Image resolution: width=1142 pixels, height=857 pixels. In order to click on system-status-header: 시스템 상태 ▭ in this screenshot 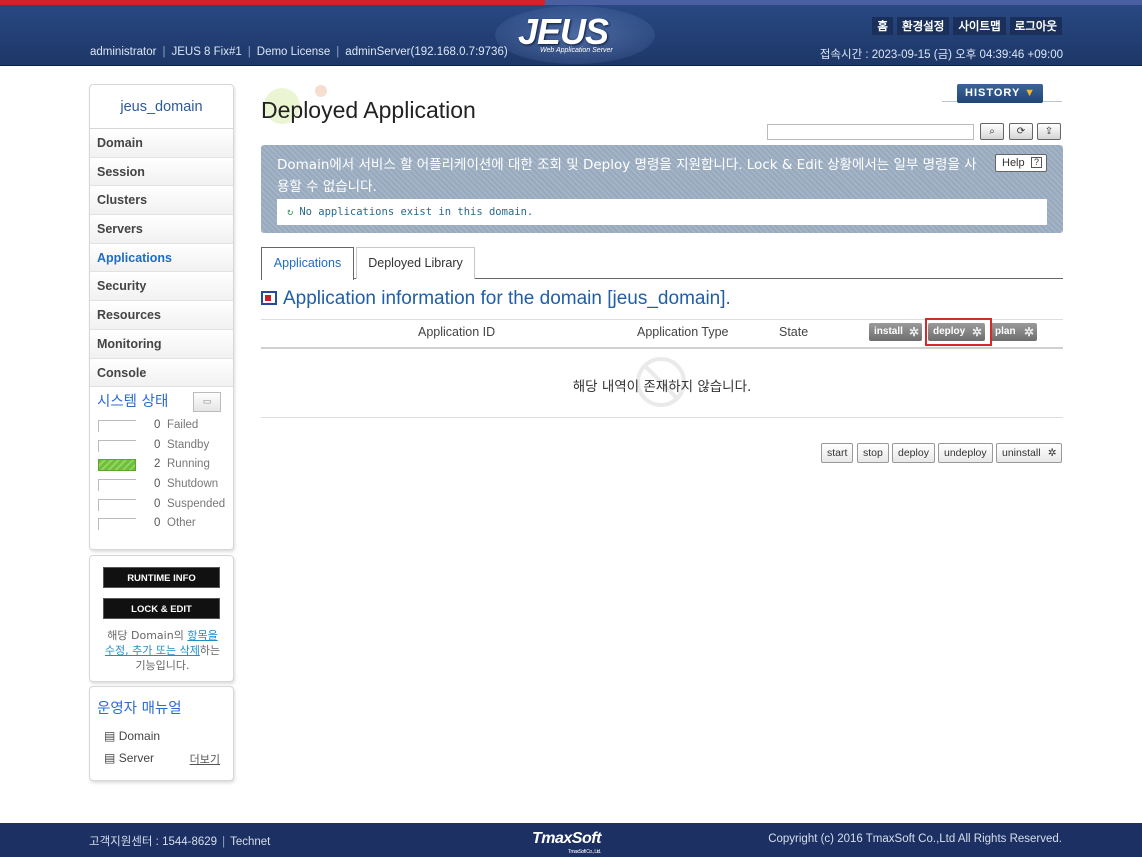, I will do `click(161, 402)`.